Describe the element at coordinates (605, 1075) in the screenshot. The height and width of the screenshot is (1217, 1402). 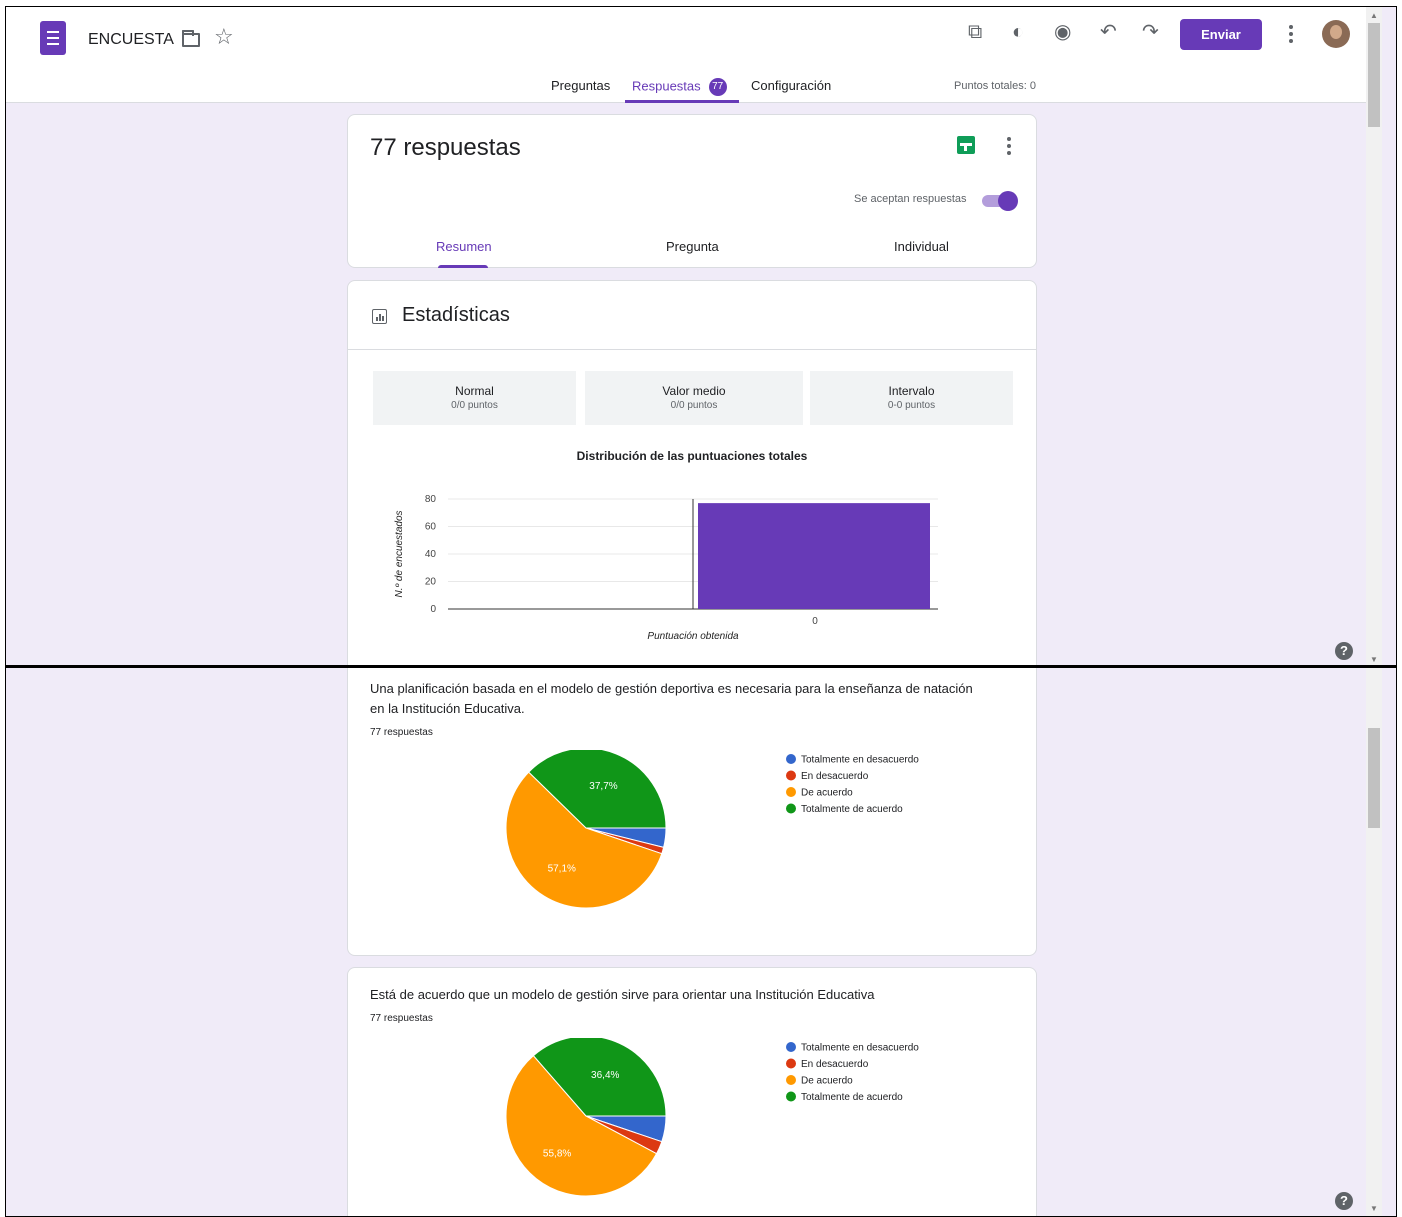
I see `pie-slice-label: 36,4%` at that location.